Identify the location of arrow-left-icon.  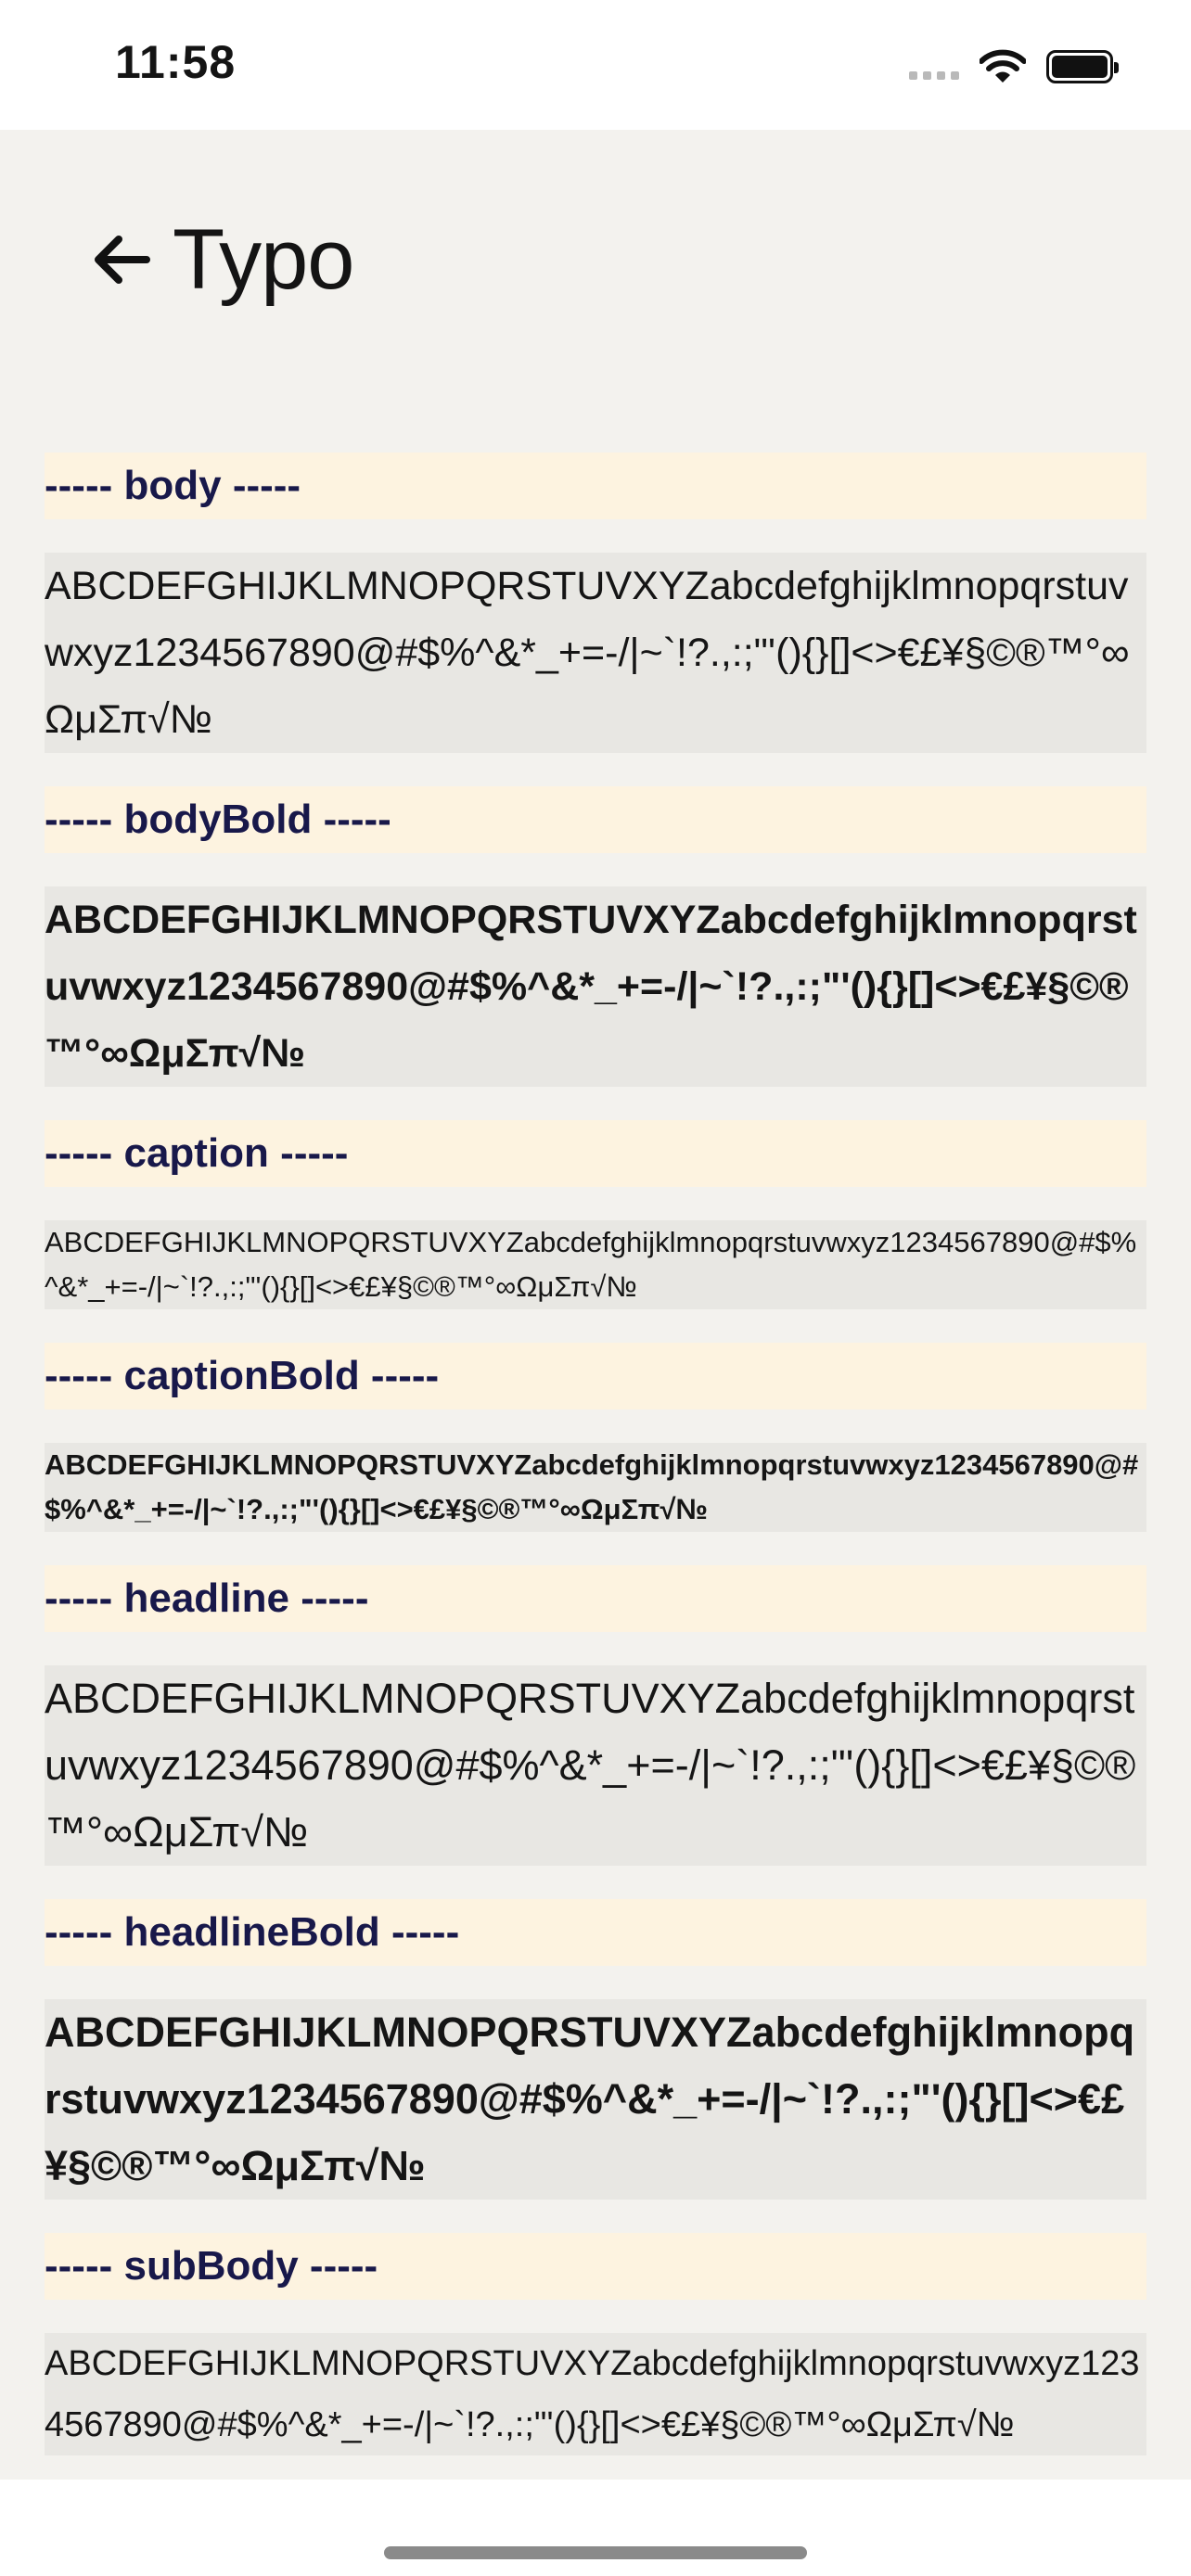
(122, 260).